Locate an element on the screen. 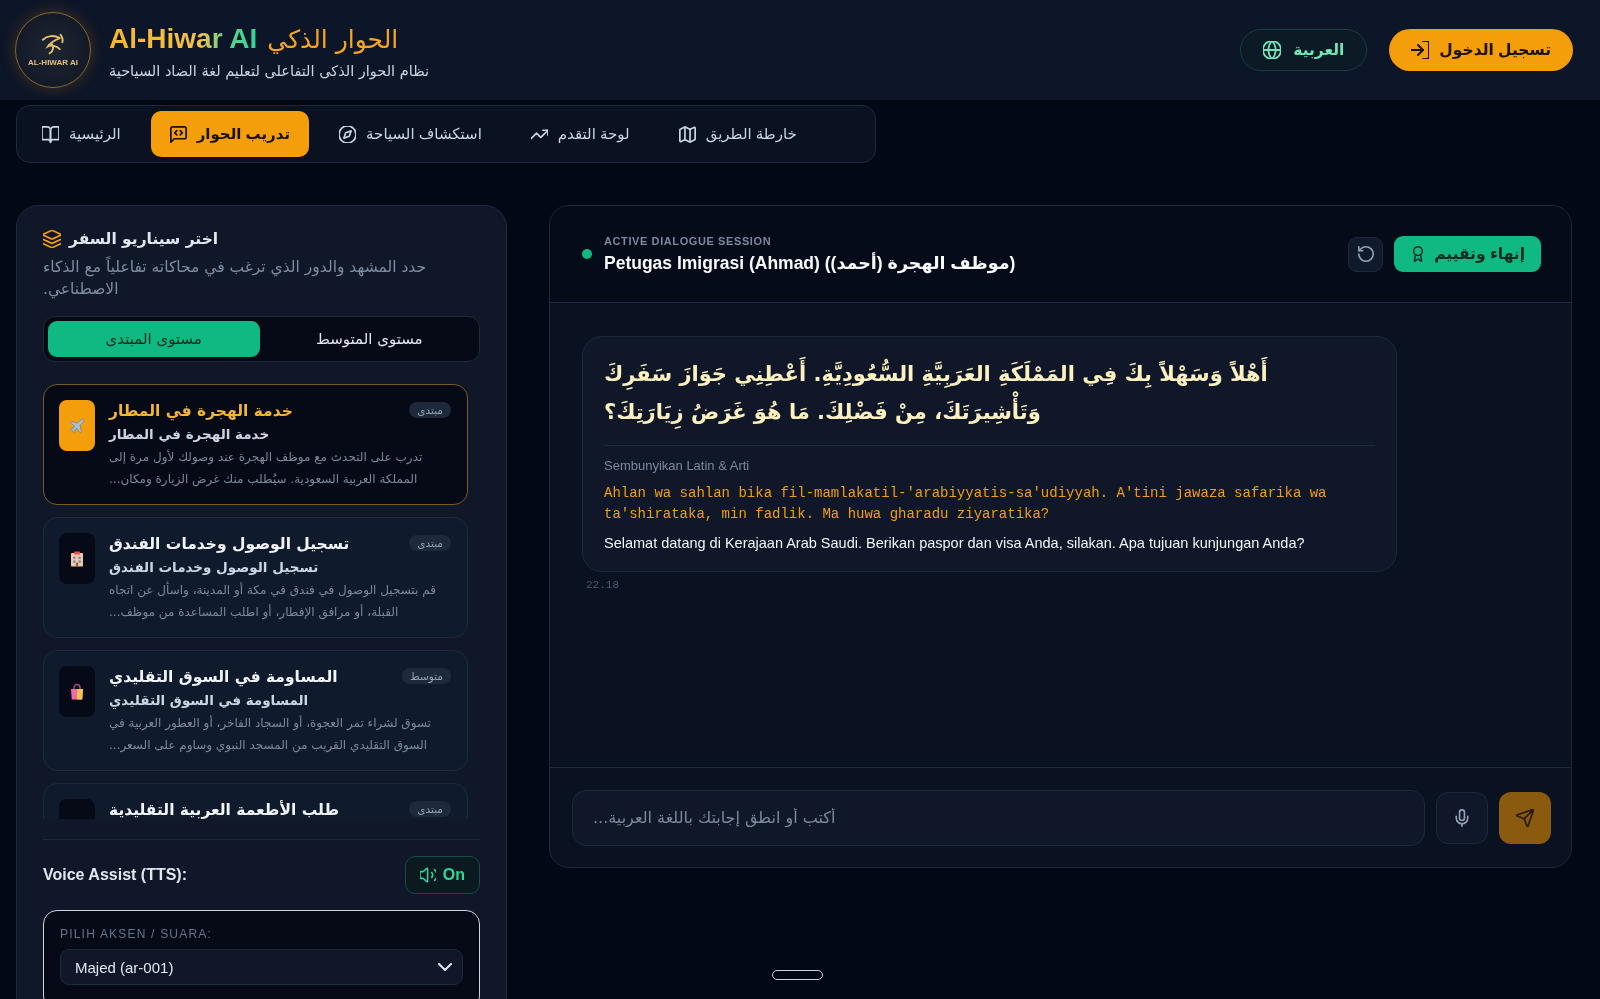  message-time: 22.18 is located at coordinates (602, 585).